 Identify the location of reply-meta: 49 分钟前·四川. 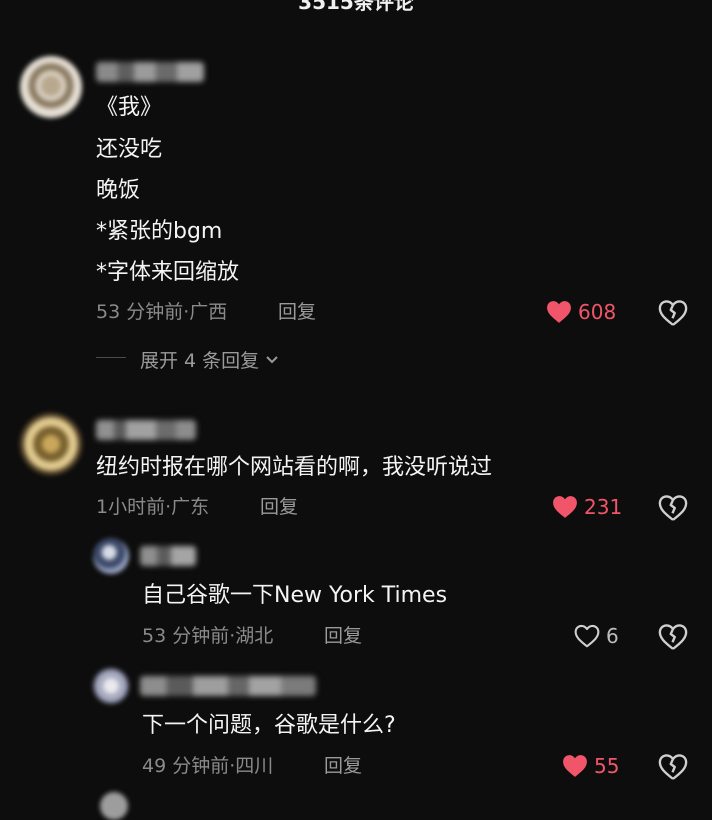
(208, 766).